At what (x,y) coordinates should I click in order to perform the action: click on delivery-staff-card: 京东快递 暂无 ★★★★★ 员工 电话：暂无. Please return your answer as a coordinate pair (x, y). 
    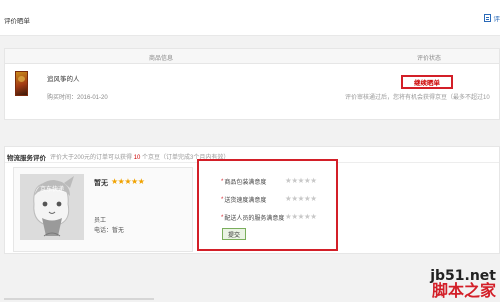
    Looking at the image, I should click on (103, 209).